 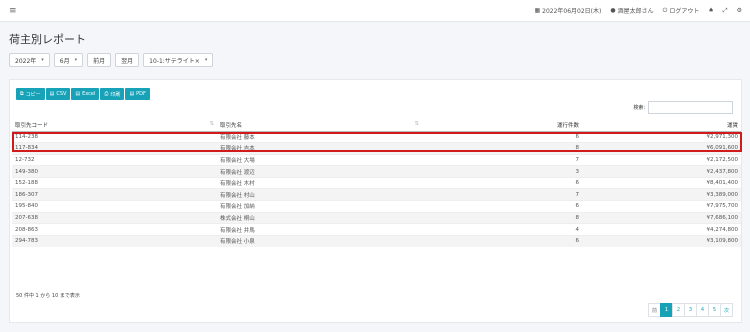 What do you see at coordinates (319, 126) in the screenshot?
I see `column-header-name: 取引先名 ⇅` at bounding box center [319, 126].